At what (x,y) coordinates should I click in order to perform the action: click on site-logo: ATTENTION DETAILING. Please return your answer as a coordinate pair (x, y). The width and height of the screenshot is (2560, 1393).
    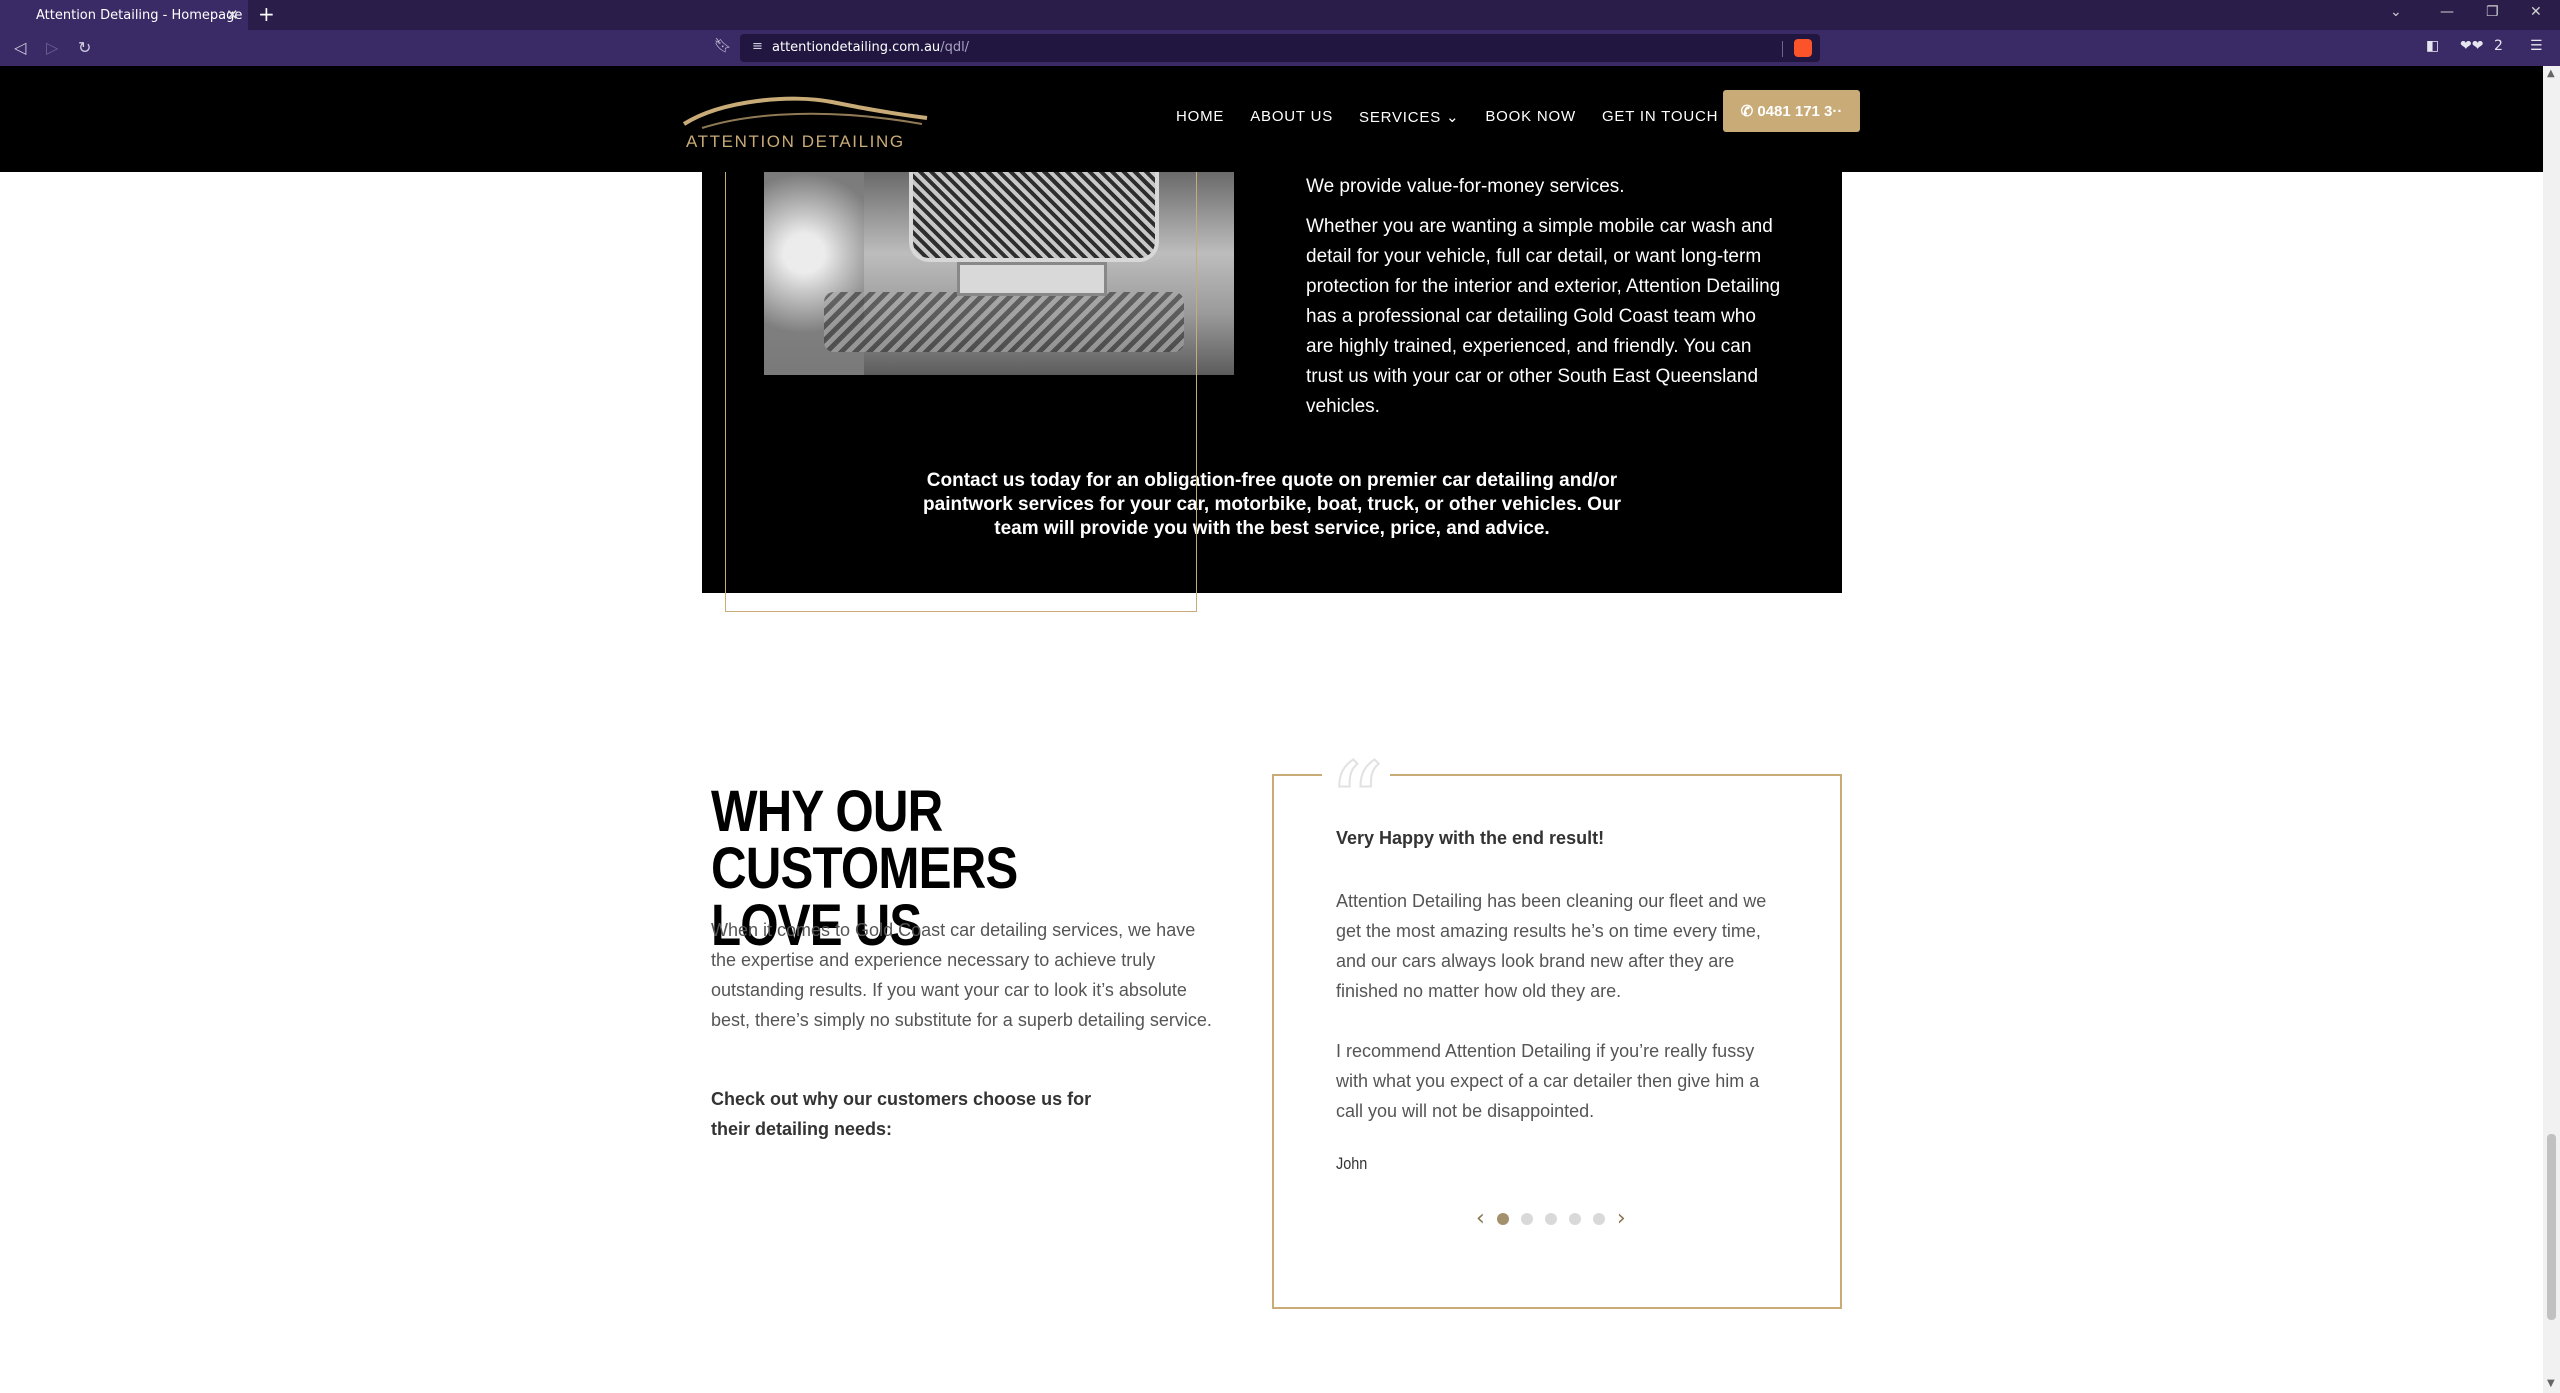
    Looking at the image, I should click on (807, 123).